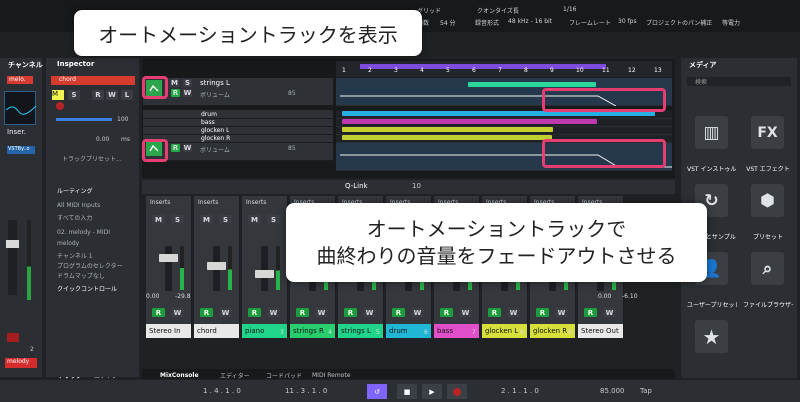 This screenshot has width=800, height=402. What do you see at coordinates (646, 391) in the screenshot?
I see `tap-button: Tap` at bounding box center [646, 391].